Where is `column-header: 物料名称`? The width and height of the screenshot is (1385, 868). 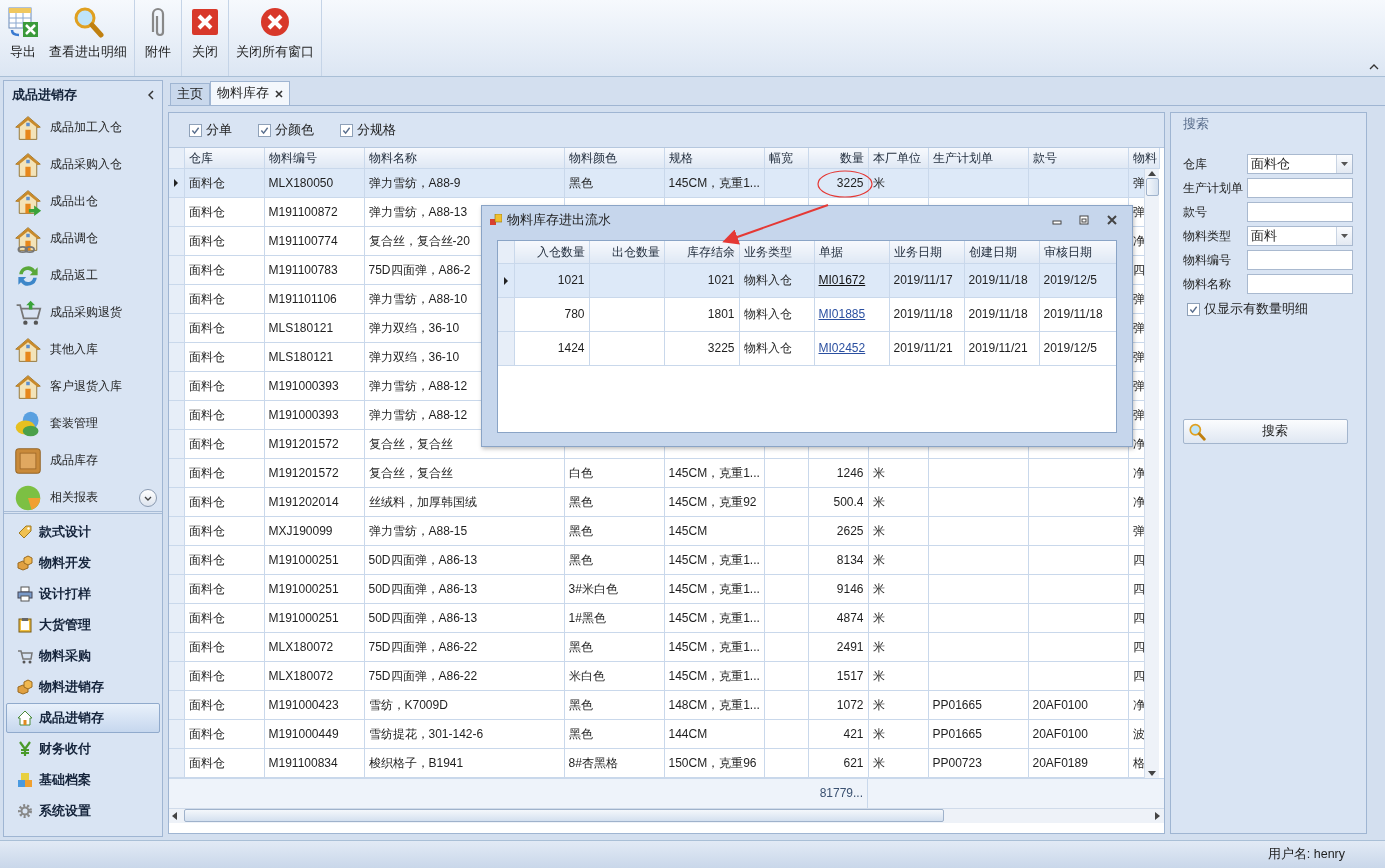 column-header: 物料名称 is located at coordinates (464, 158).